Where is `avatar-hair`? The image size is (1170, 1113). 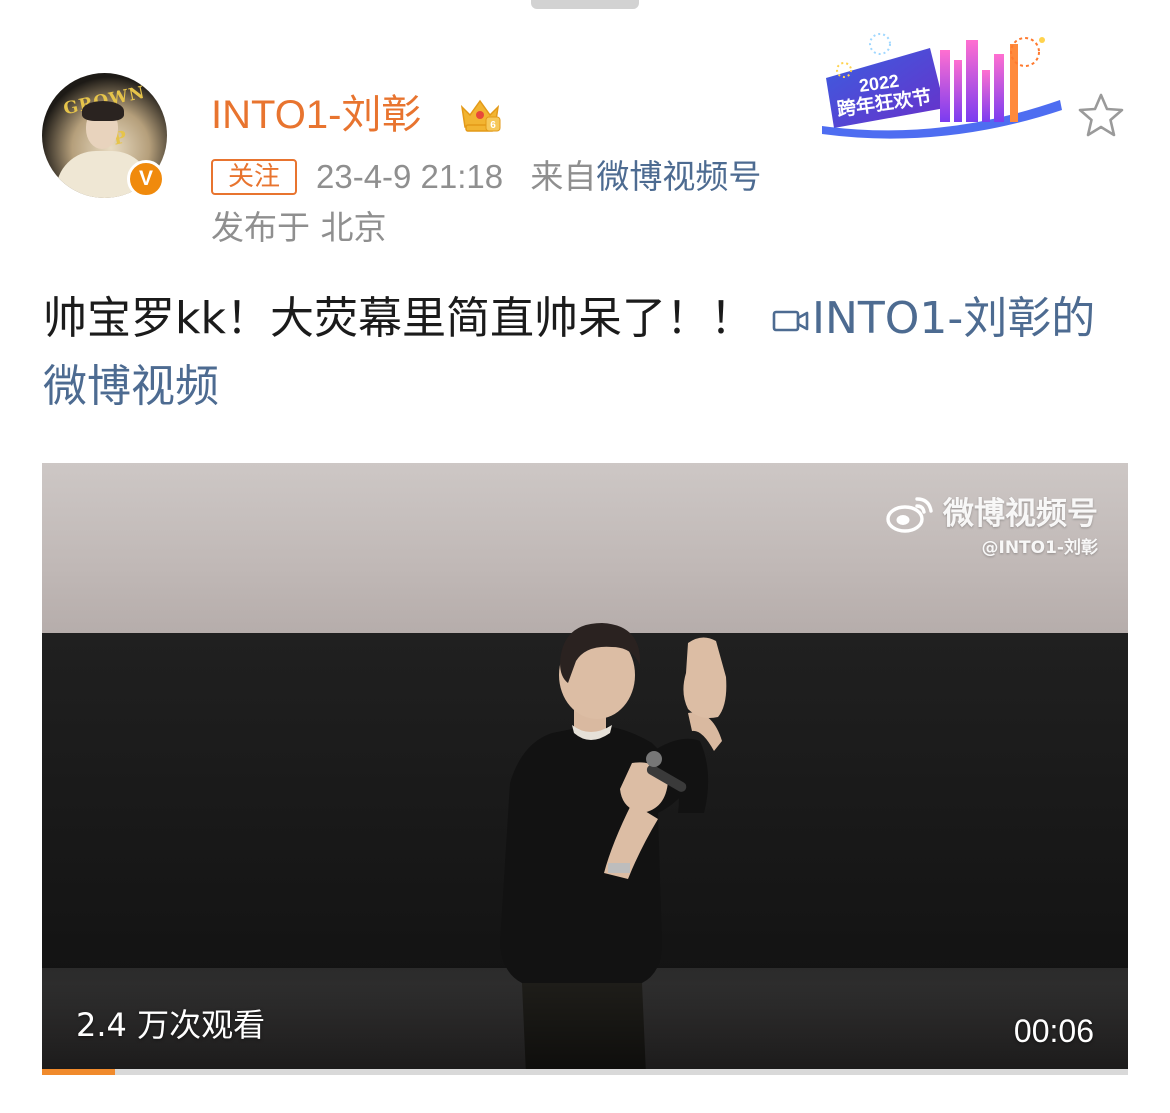
avatar-hair is located at coordinates (103, 111).